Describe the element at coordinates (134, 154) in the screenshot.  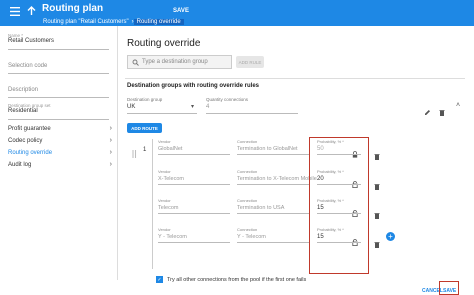
I see `drag-handle-icon` at that location.